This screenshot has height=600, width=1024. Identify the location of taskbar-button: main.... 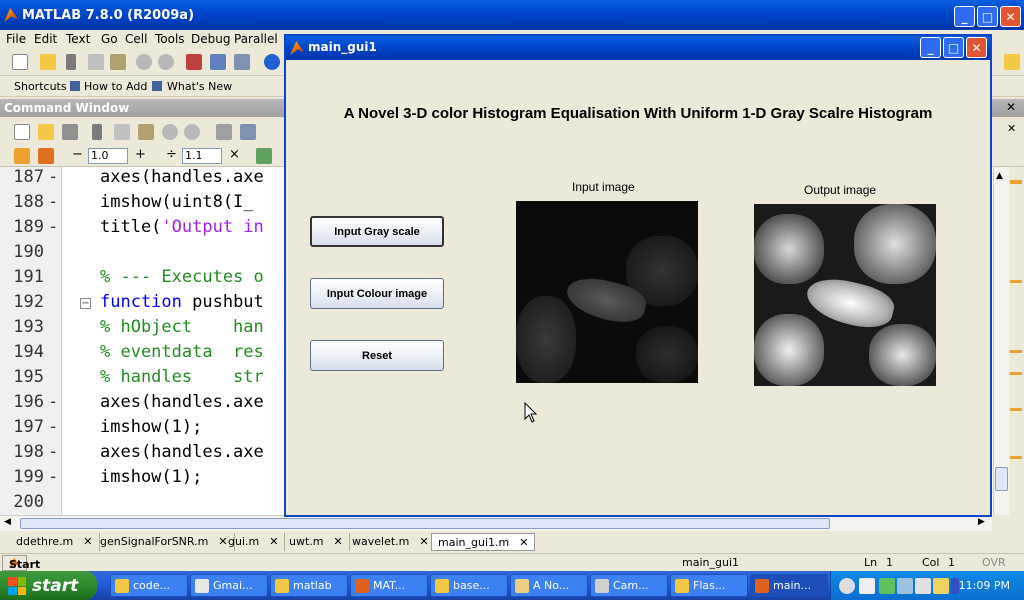
(789, 585).